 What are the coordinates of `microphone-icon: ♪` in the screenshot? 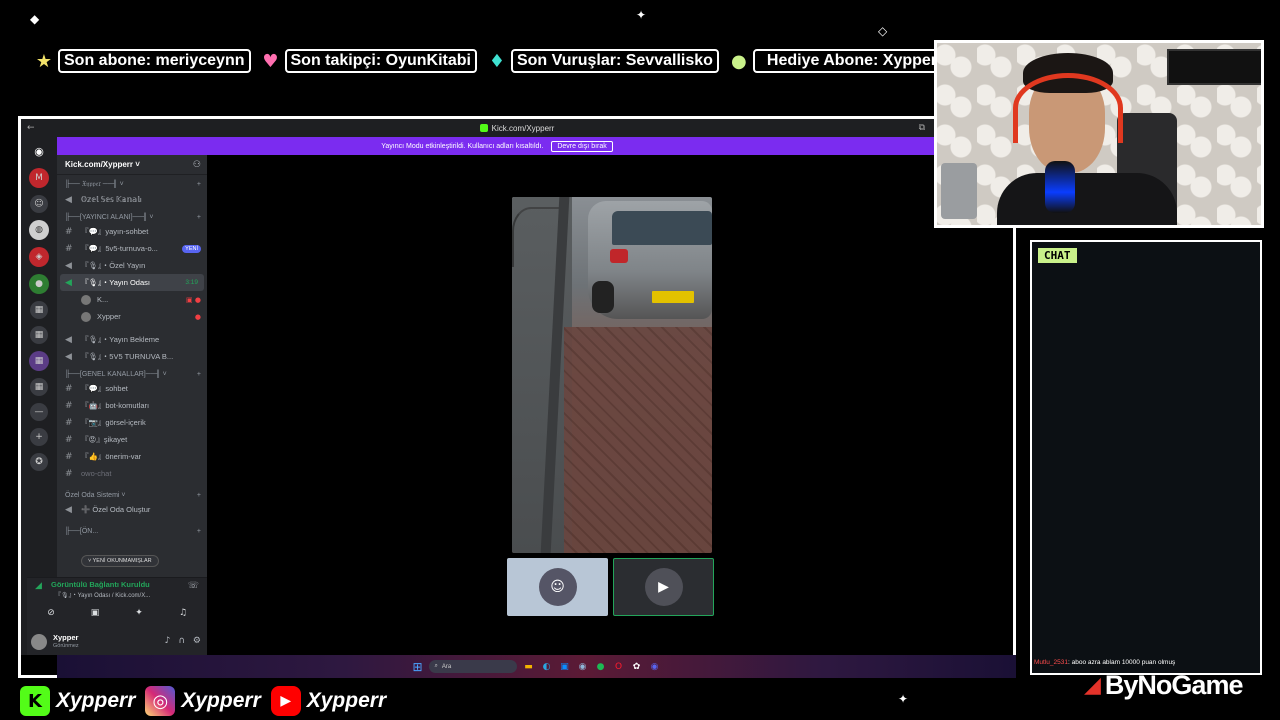 It's located at (168, 641).